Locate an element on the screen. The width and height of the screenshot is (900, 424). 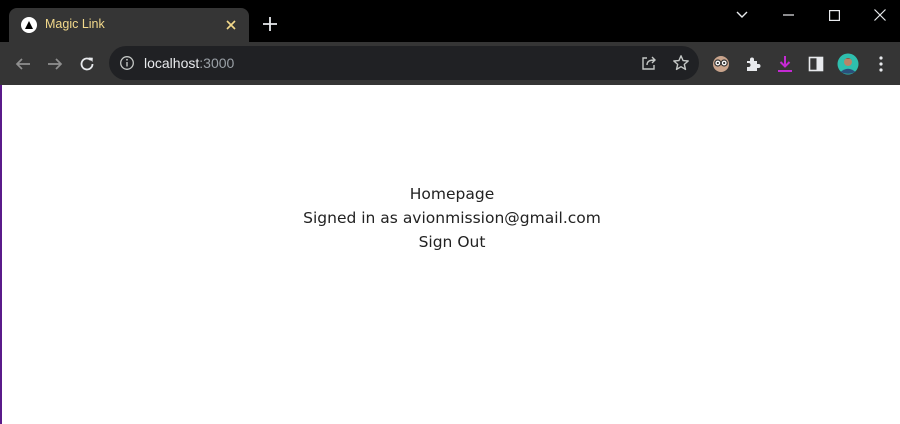
share-icon is located at coordinates (649, 63).